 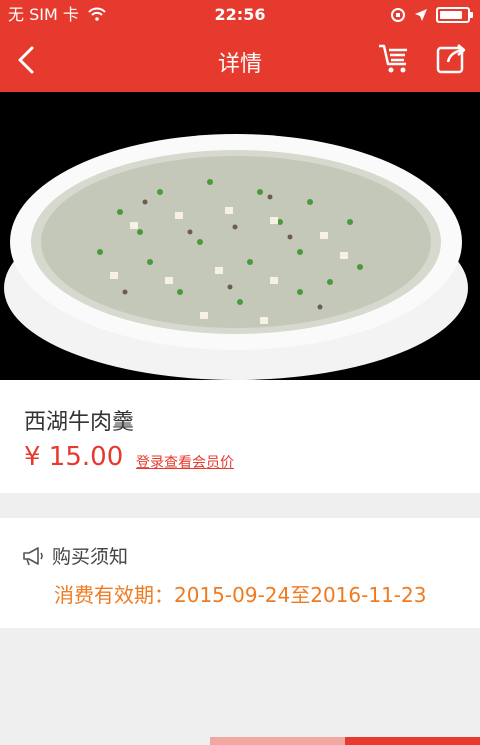 I want to click on share-icon, so click(x=452, y=58).